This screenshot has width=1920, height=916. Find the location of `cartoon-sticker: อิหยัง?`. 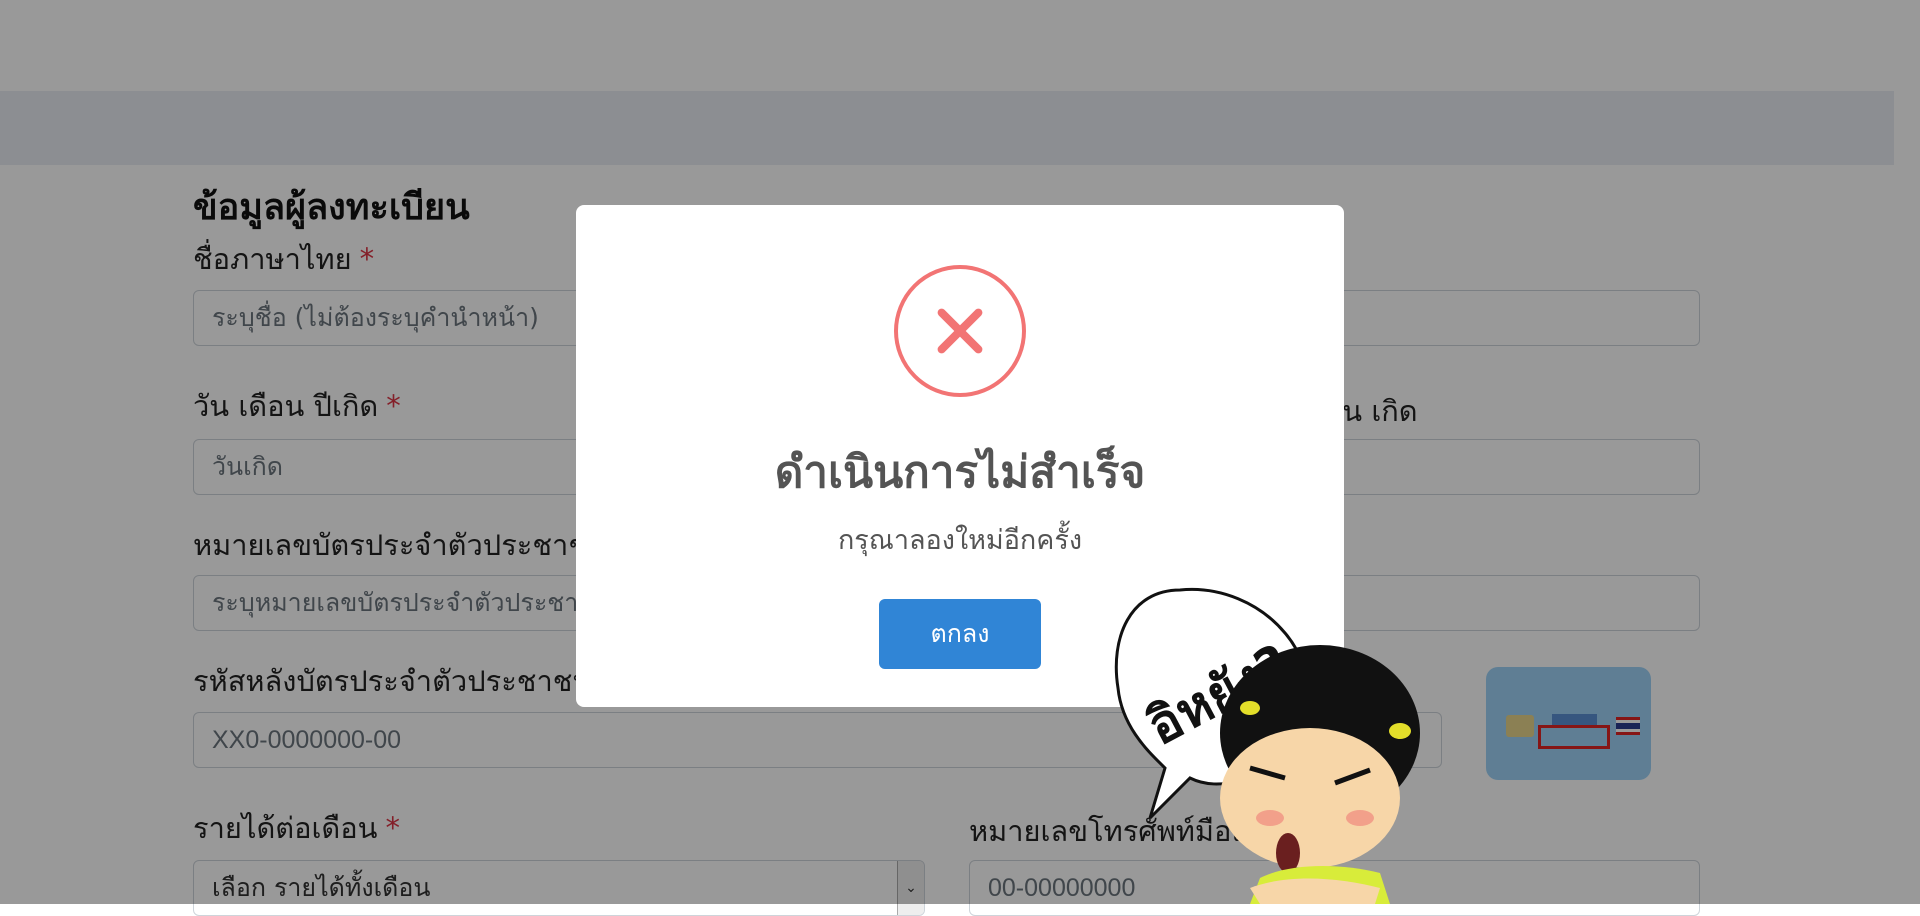

cartoon-sticker: อิหยัง? is located at coordinates (1267, 745).